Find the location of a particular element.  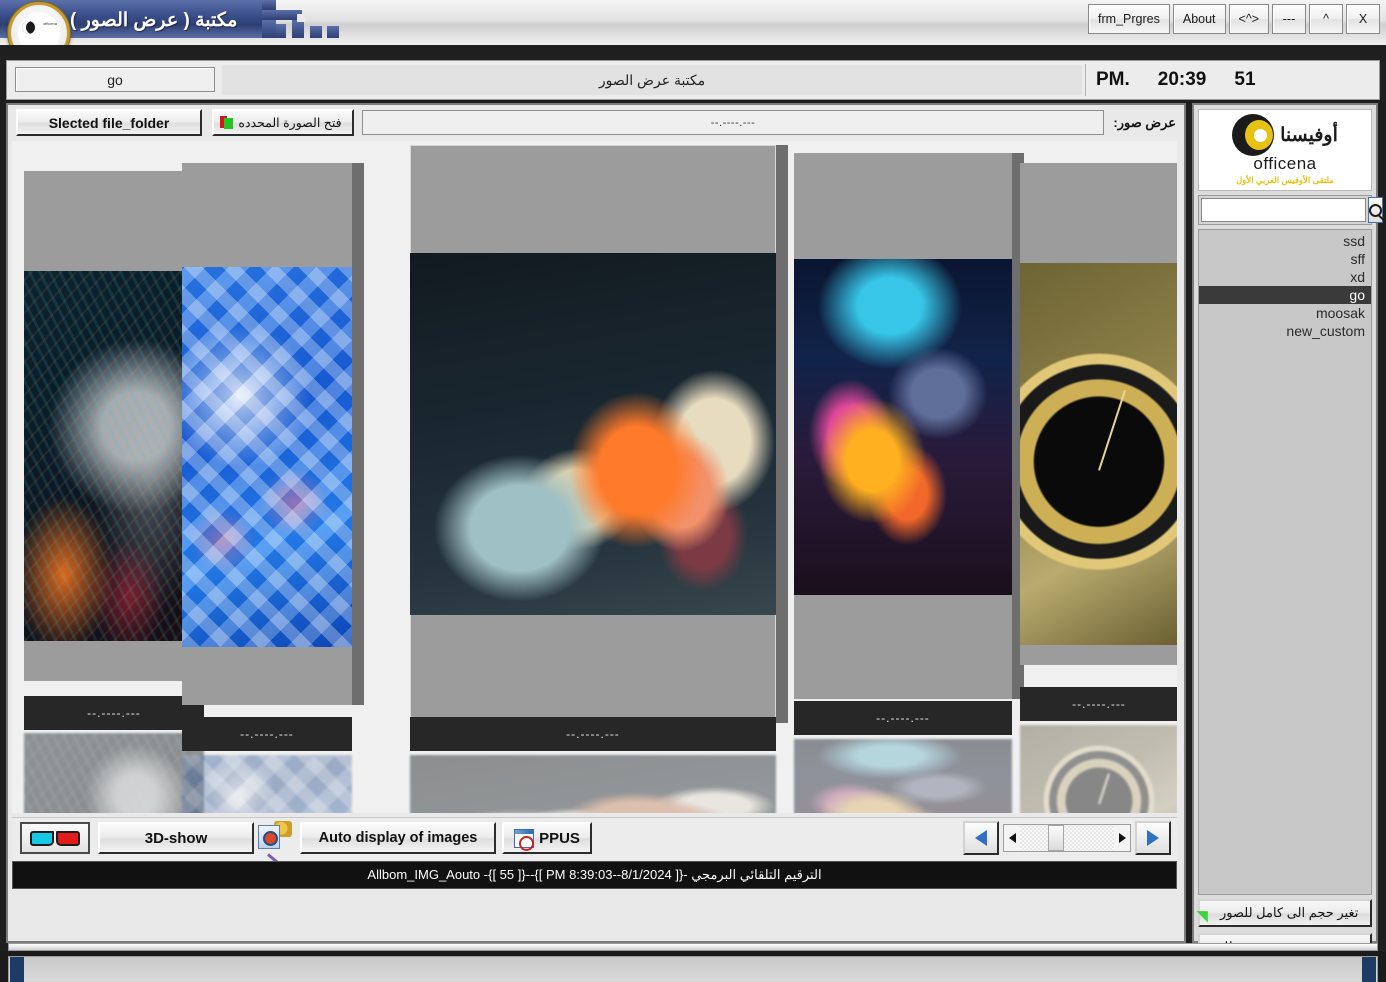

lens-left is located at coordinates (42, 838).